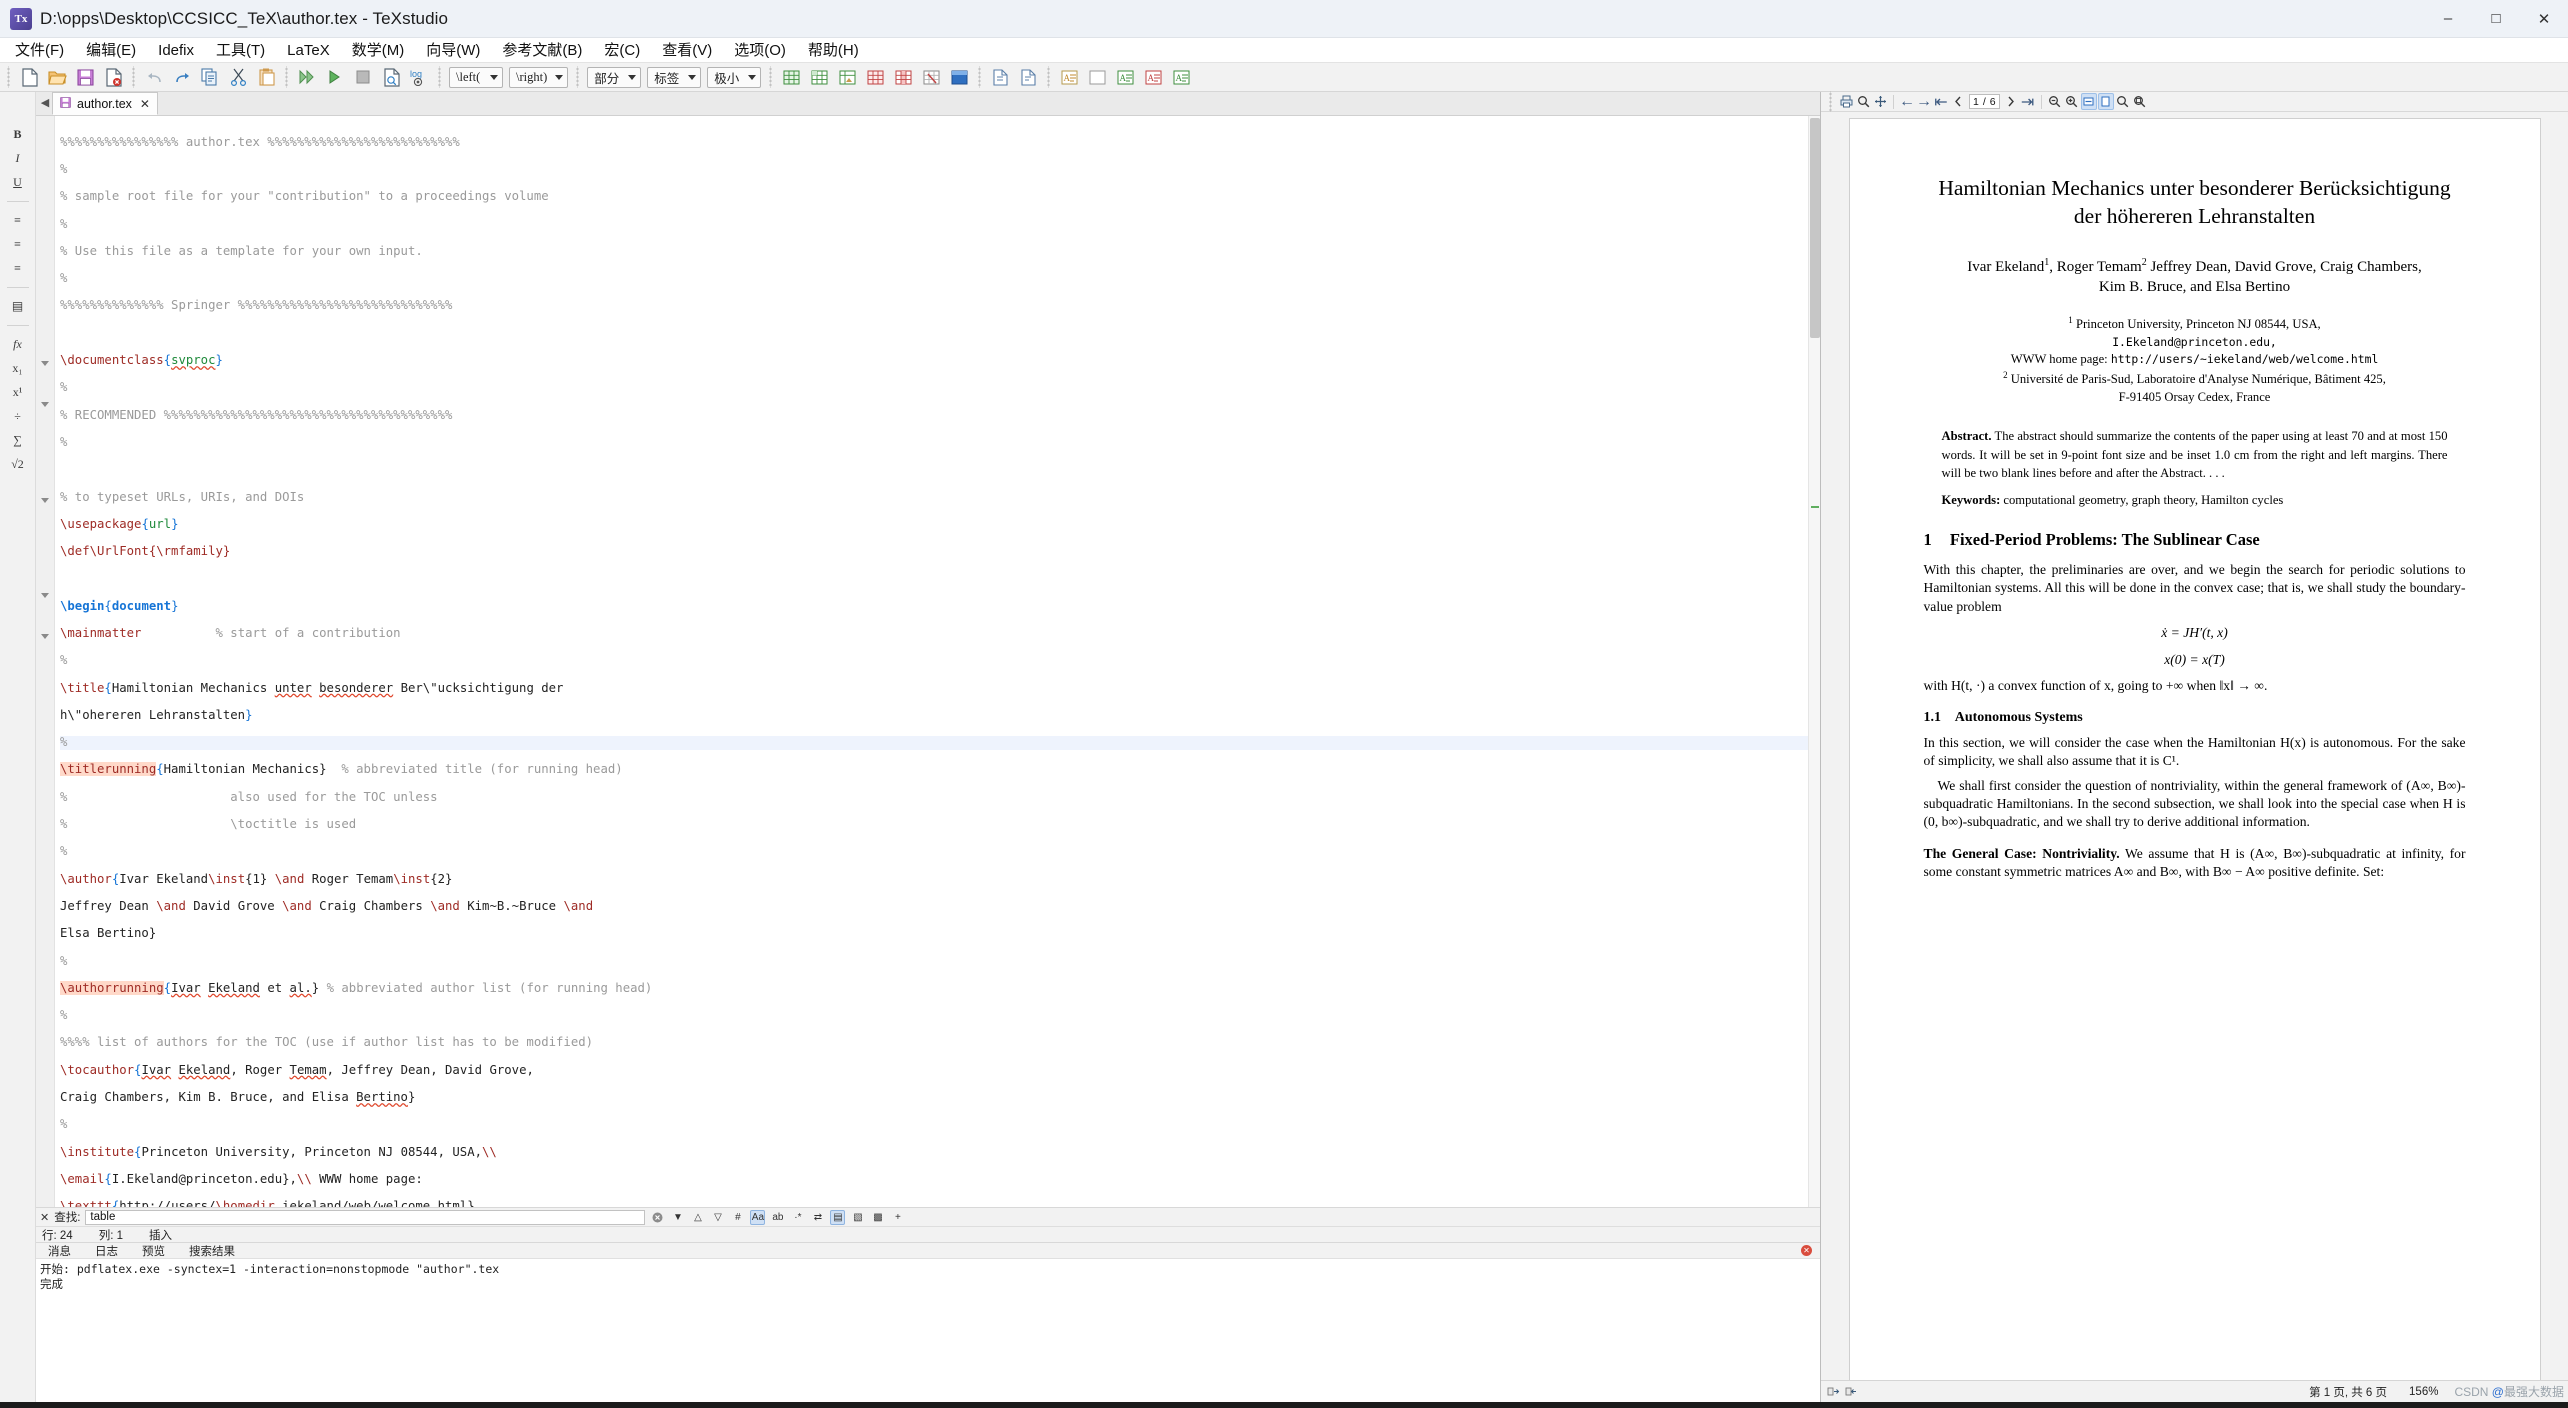 The height and width of the screenshot is (1408, 2568). Describe the element at coordinates (45, 363) in the screenshot. I see `fold-marker-begin-document` at that location.